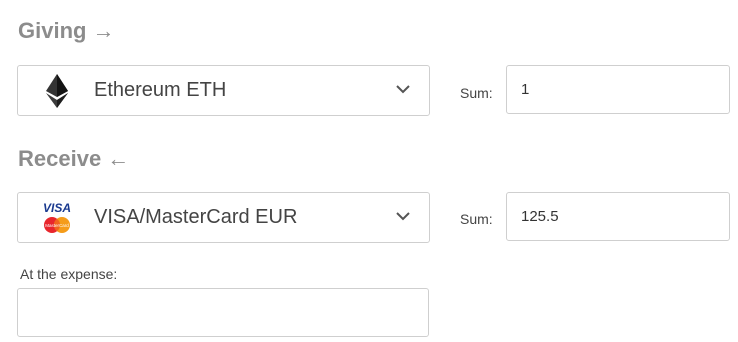 Image resolution: width=738 pixels, height=342 pixels. Describe the element at coordinates (69, 274) in the screenshot. I see `expense-label: At the expense:` at that location.